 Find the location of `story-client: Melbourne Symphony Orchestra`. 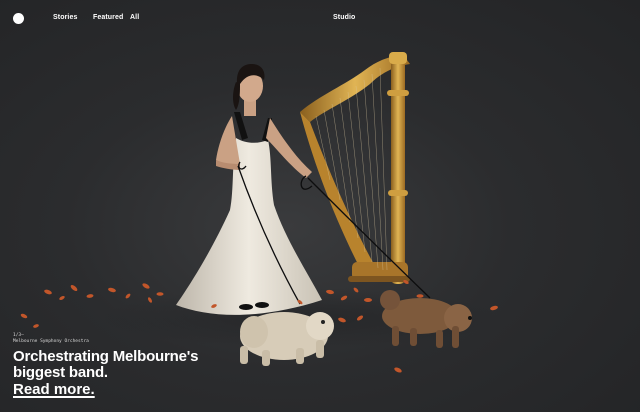

story-client: Melbourne Symphony Orchestra is located at coordinates (51, 341).